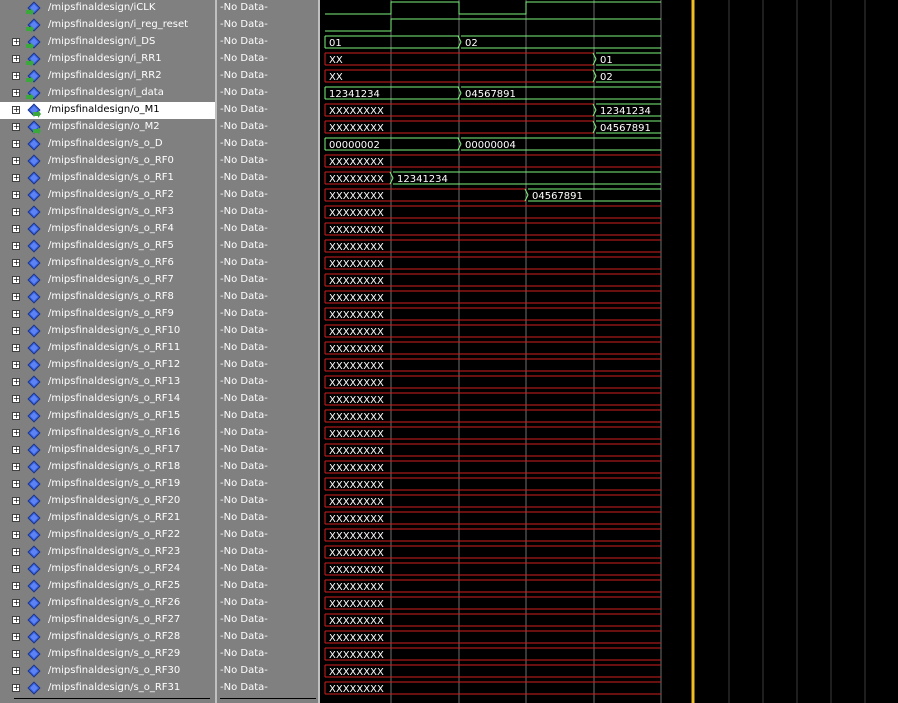 This screenshot has height=703, width=898. I want to click on signal-name: /mipsfinaldesign/s_o_D, so click(105, 144).